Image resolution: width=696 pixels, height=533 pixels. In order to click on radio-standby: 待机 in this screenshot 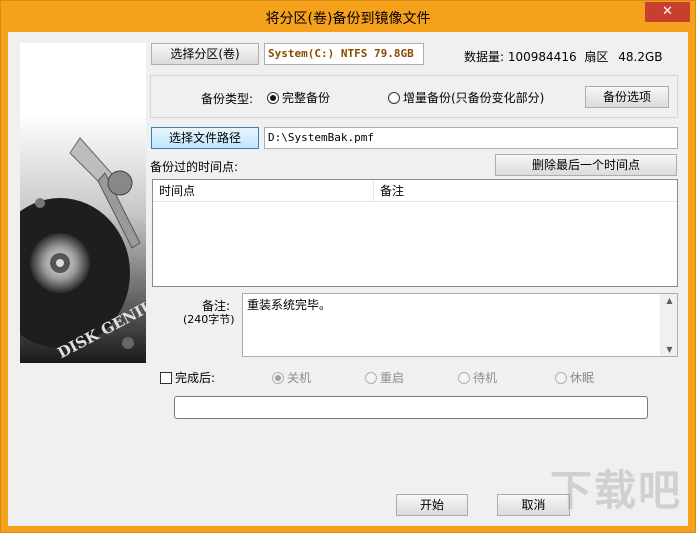, I will do `click(477, 377)`.